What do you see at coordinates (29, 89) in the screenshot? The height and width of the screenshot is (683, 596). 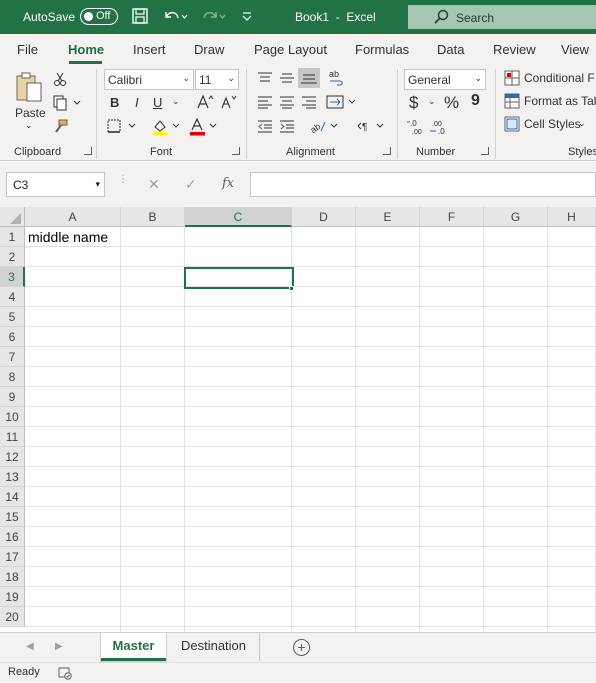 I see `paste-icon` at bounding box center [29, 89].